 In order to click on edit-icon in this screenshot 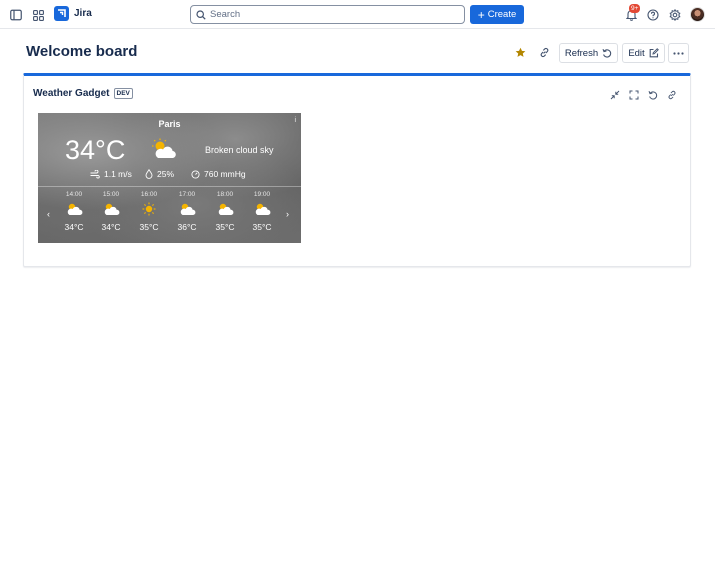, I will do `click(654, 53)`.